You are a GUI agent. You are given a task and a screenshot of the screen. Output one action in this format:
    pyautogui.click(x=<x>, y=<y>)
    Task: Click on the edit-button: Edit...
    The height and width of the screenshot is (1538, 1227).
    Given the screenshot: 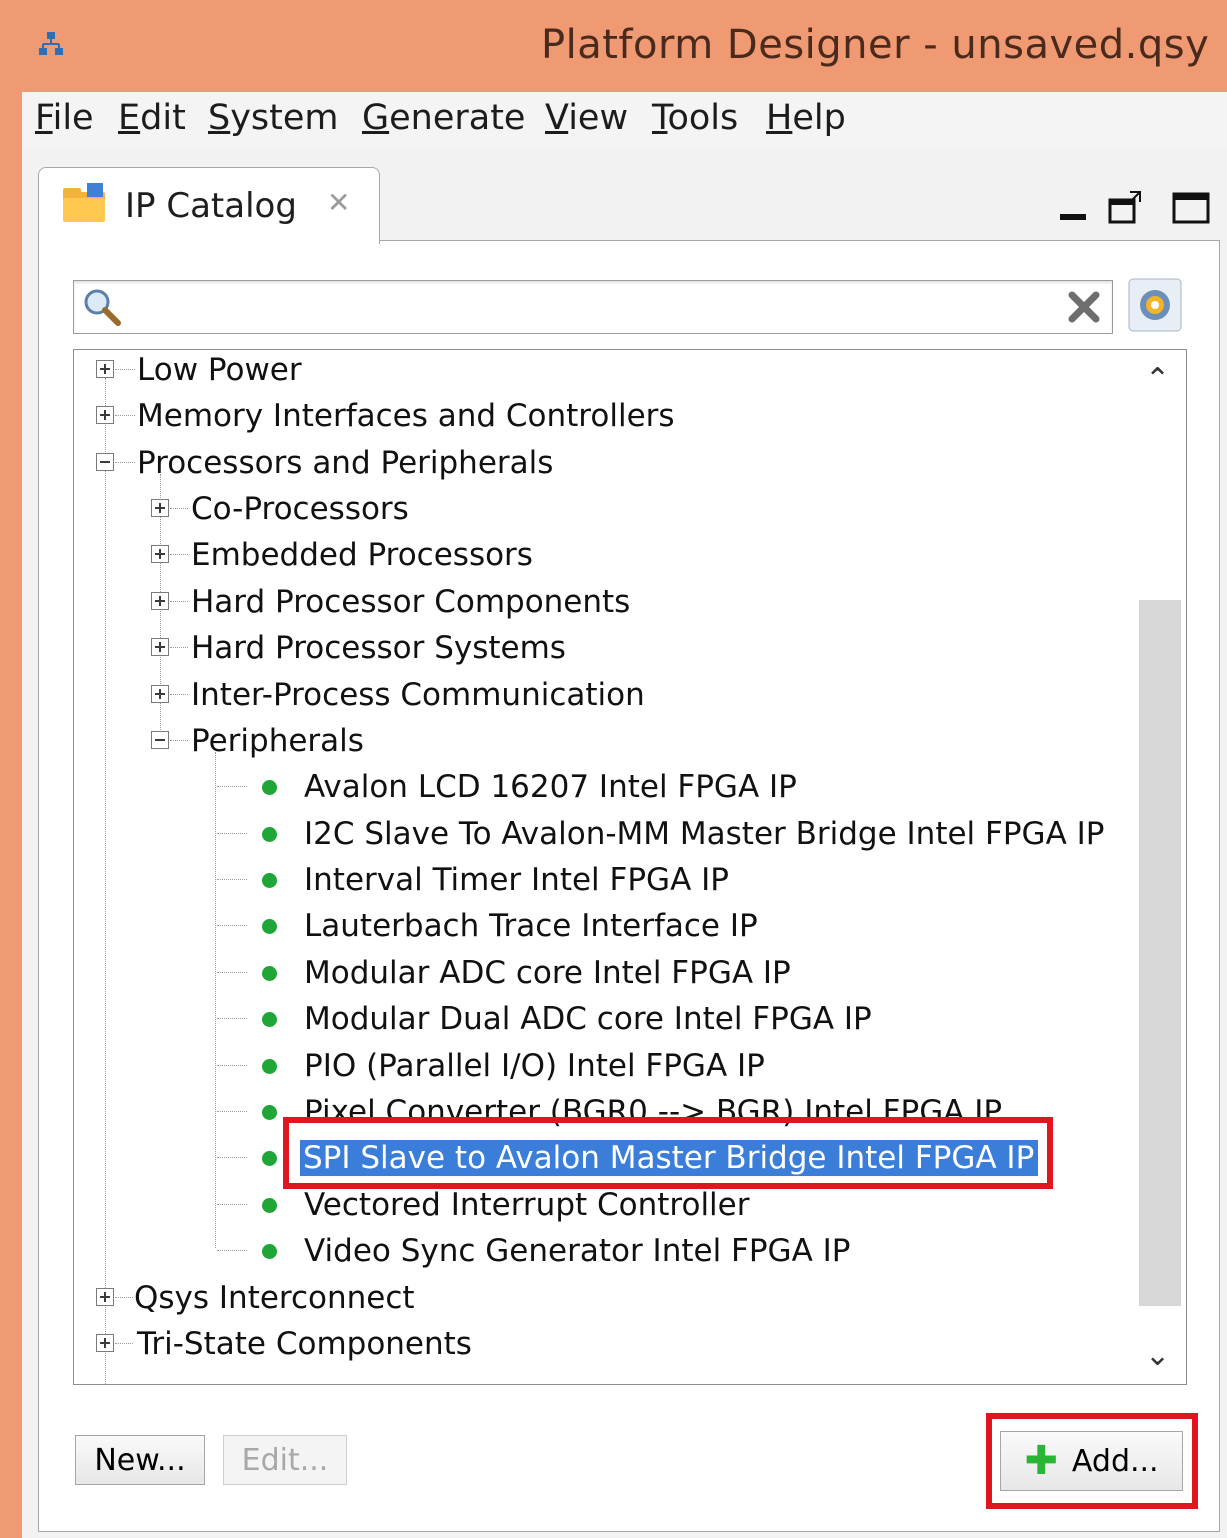 What is the action you would take?
    pyautogui.click(x=285, y=1460)
    